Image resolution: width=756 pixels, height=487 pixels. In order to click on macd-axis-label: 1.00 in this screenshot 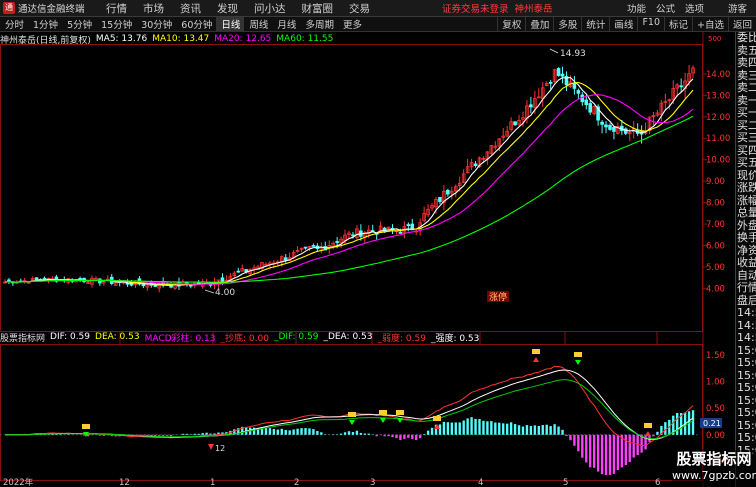, I will do `click(715, 383)`.